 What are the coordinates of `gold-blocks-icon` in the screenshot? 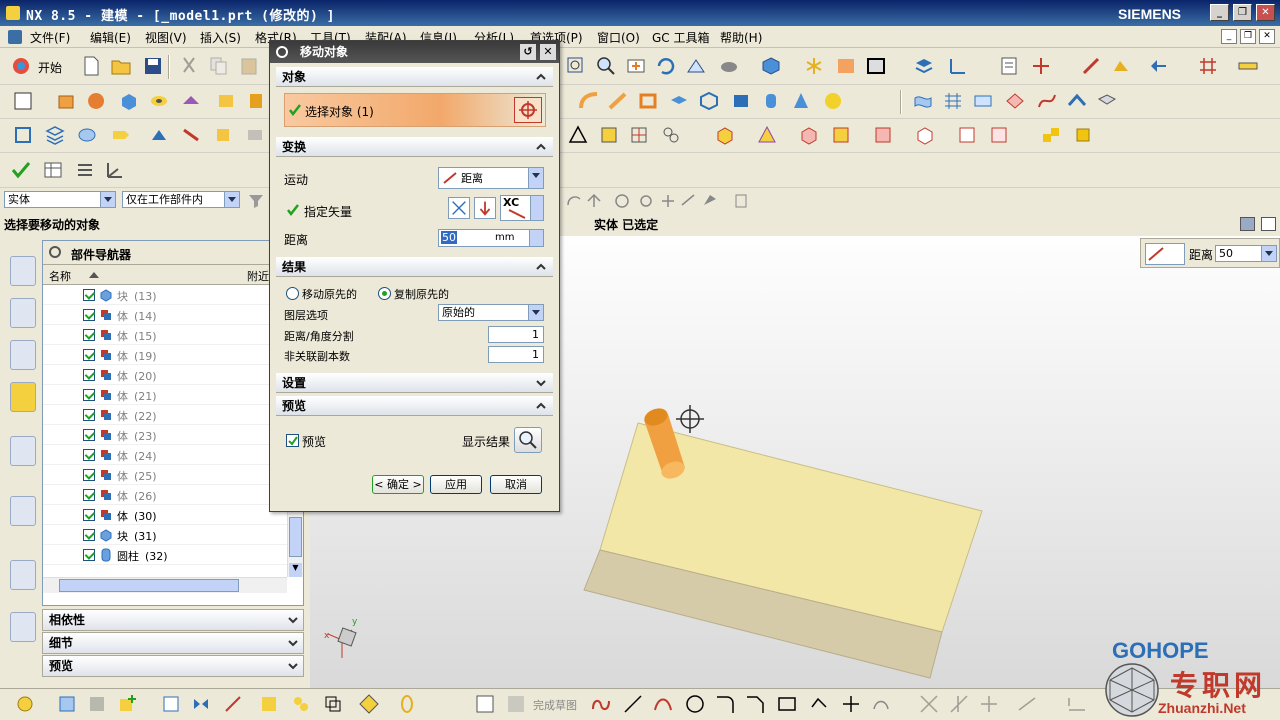 It's located at (1051, 135).